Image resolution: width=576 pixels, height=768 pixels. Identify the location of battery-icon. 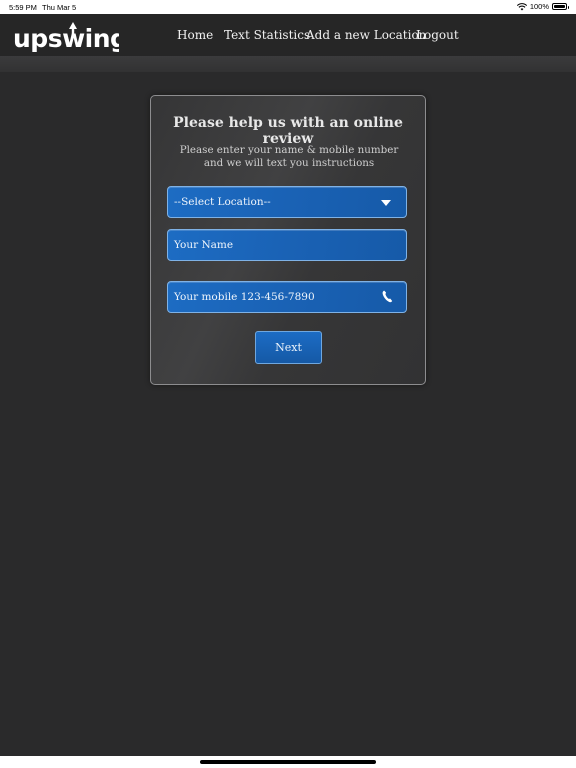
(560, 6).